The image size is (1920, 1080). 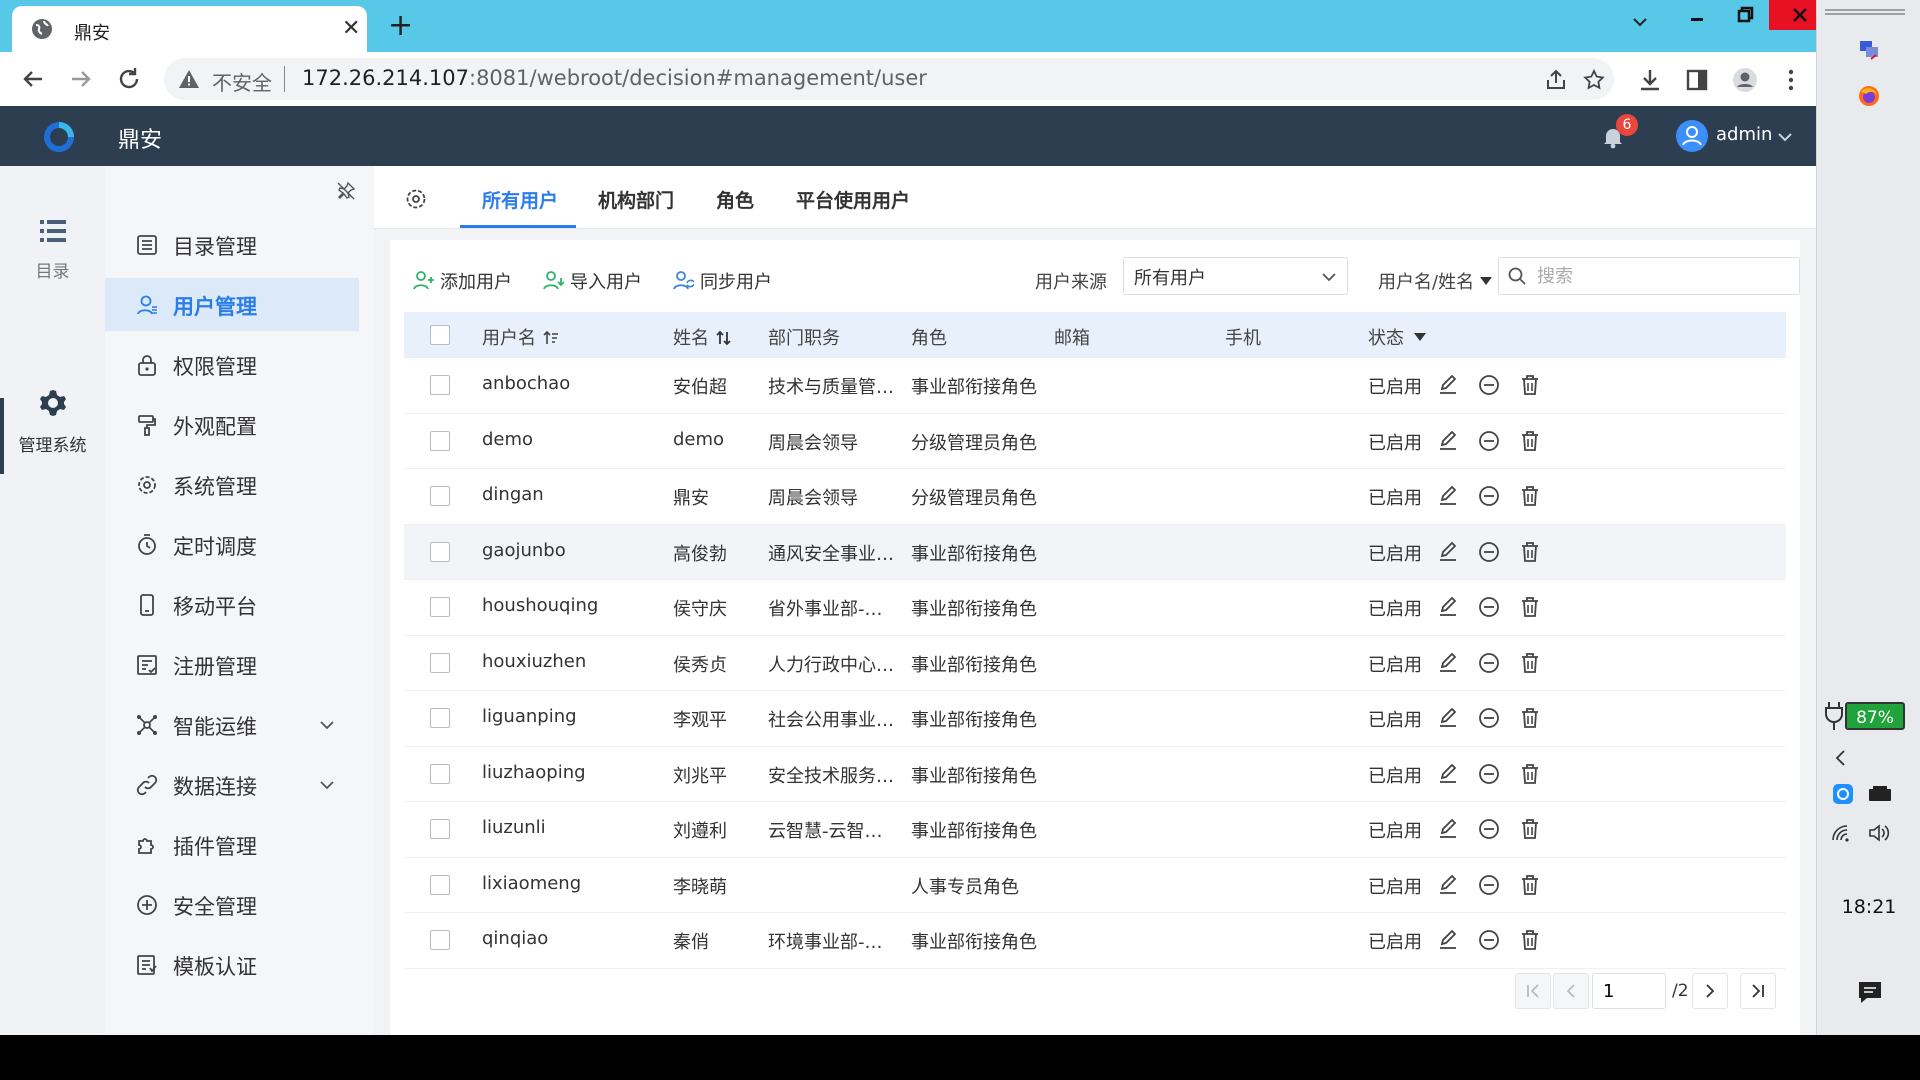 I want to click on new-tab-button: +, so click(x=400, y=25).